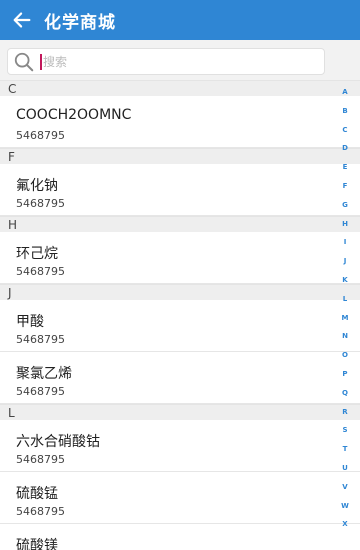 This screenshot has width=360, height=550. Describe the element at coordinates (180, 258) in the screenshot. I see `list-item: 环己烷 5468795` at that location.